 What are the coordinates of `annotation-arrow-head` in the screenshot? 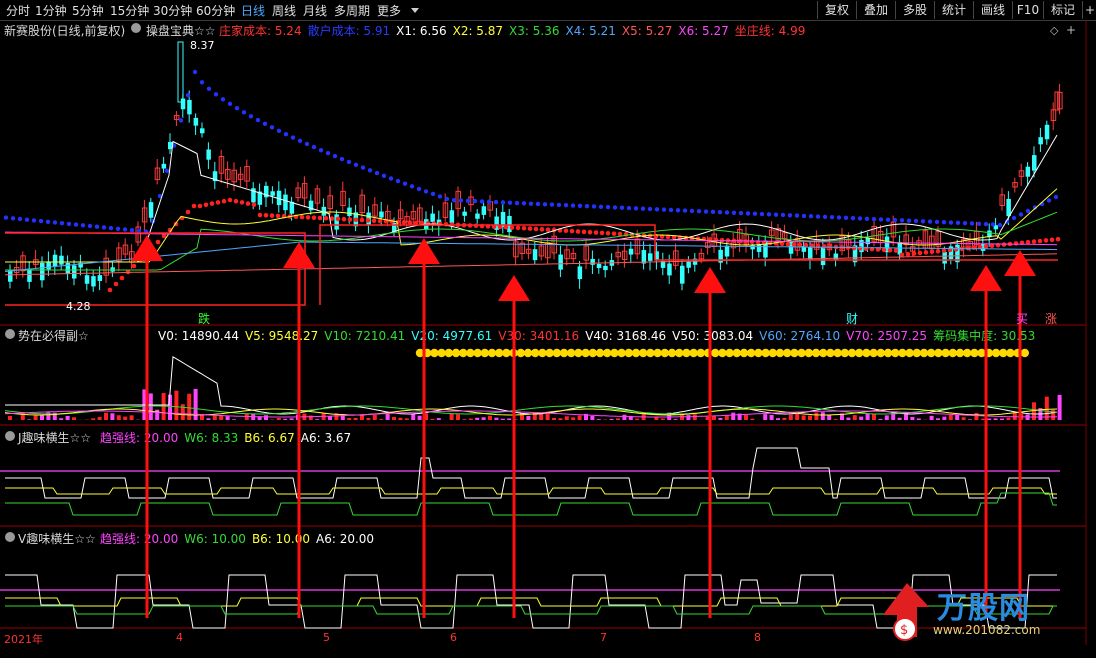 It's located at (424, 251).